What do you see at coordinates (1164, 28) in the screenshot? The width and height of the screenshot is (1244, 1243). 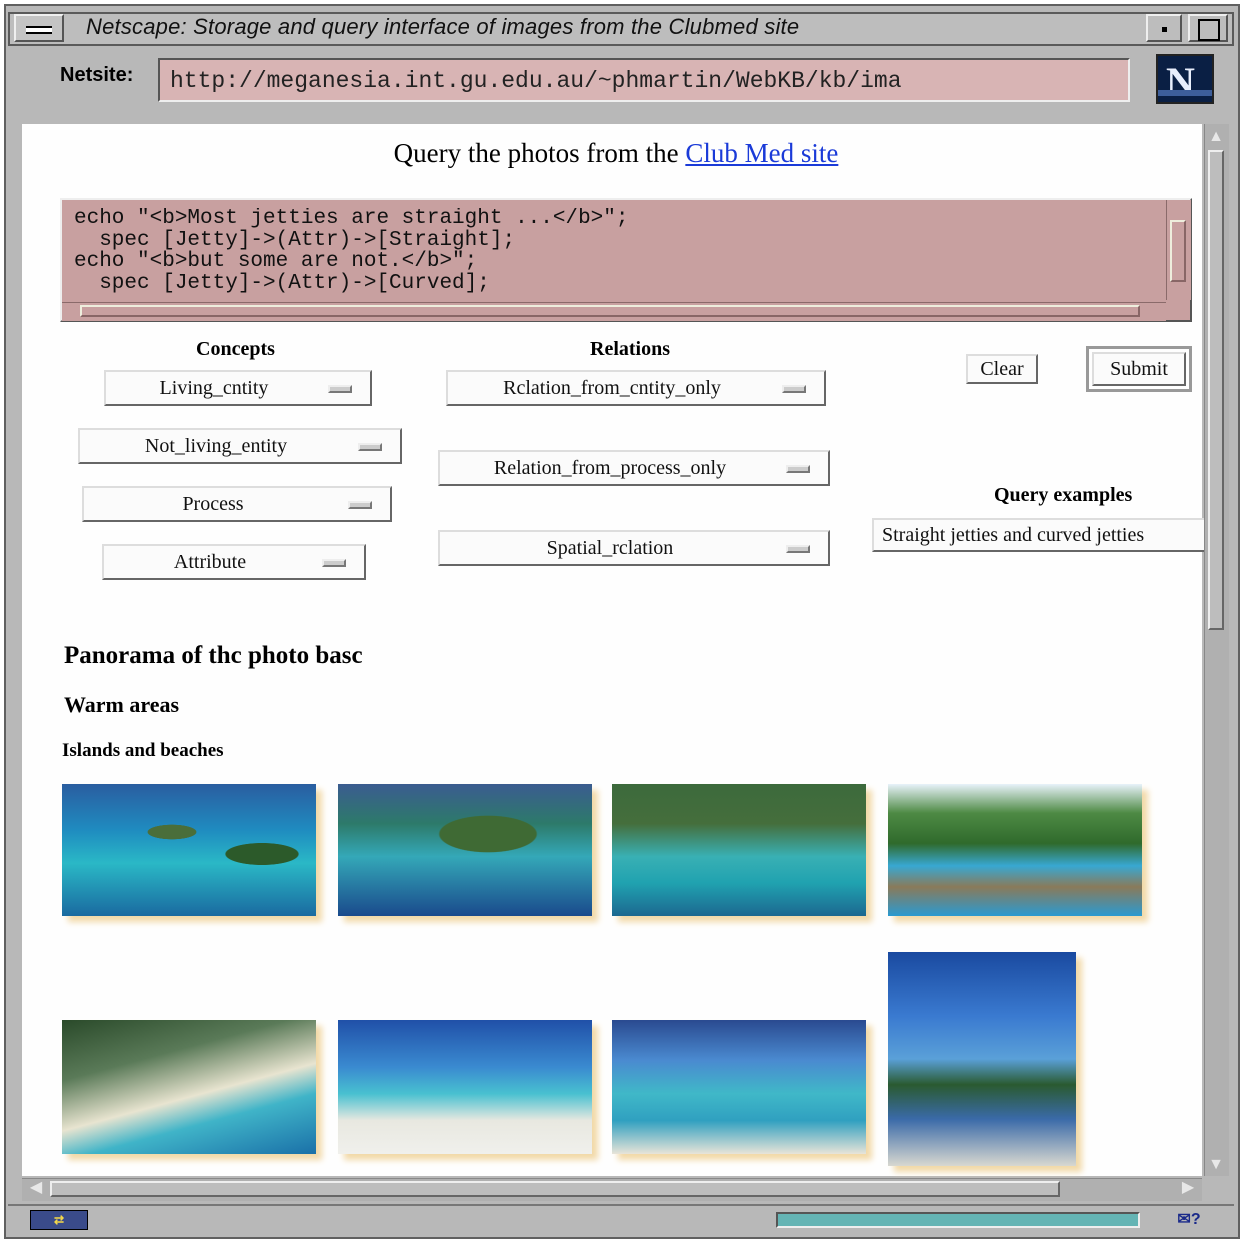 I see `minimize-button` at bounding box center [1164, 28].